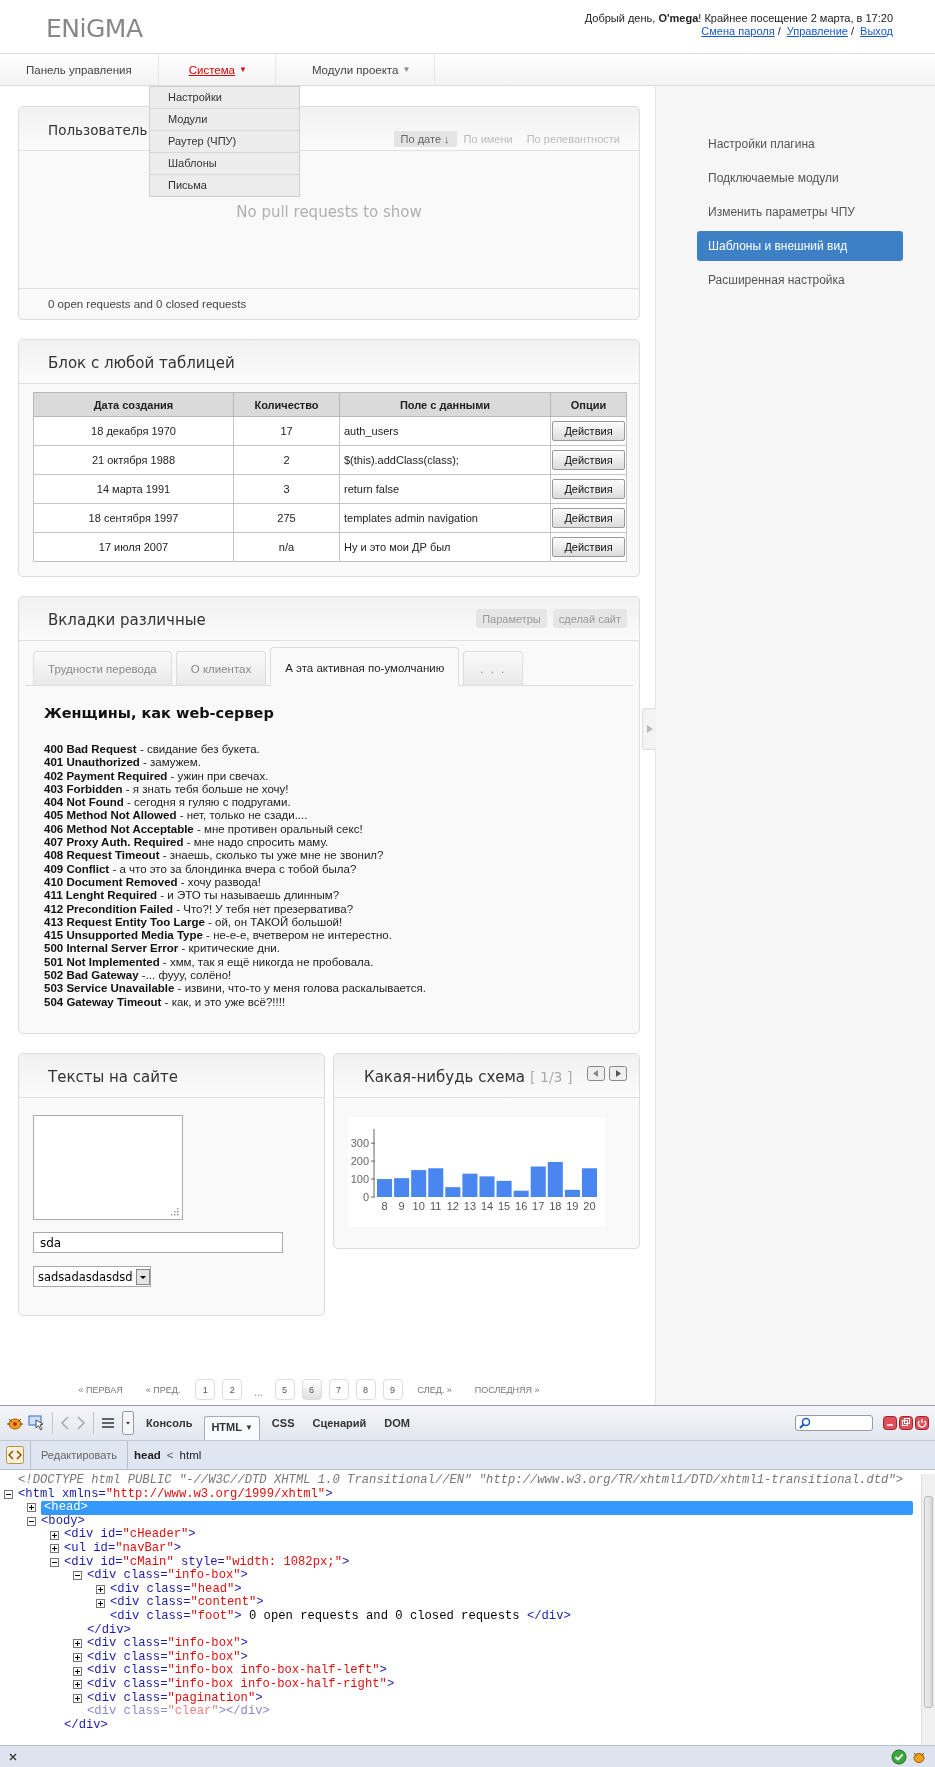 Image resolution: width=935 pixels, height=1767 pixels. What do you see at coordinates (13, 1757) in the screenshot?
I see `close-icon` at bounding box center [13, 1757].